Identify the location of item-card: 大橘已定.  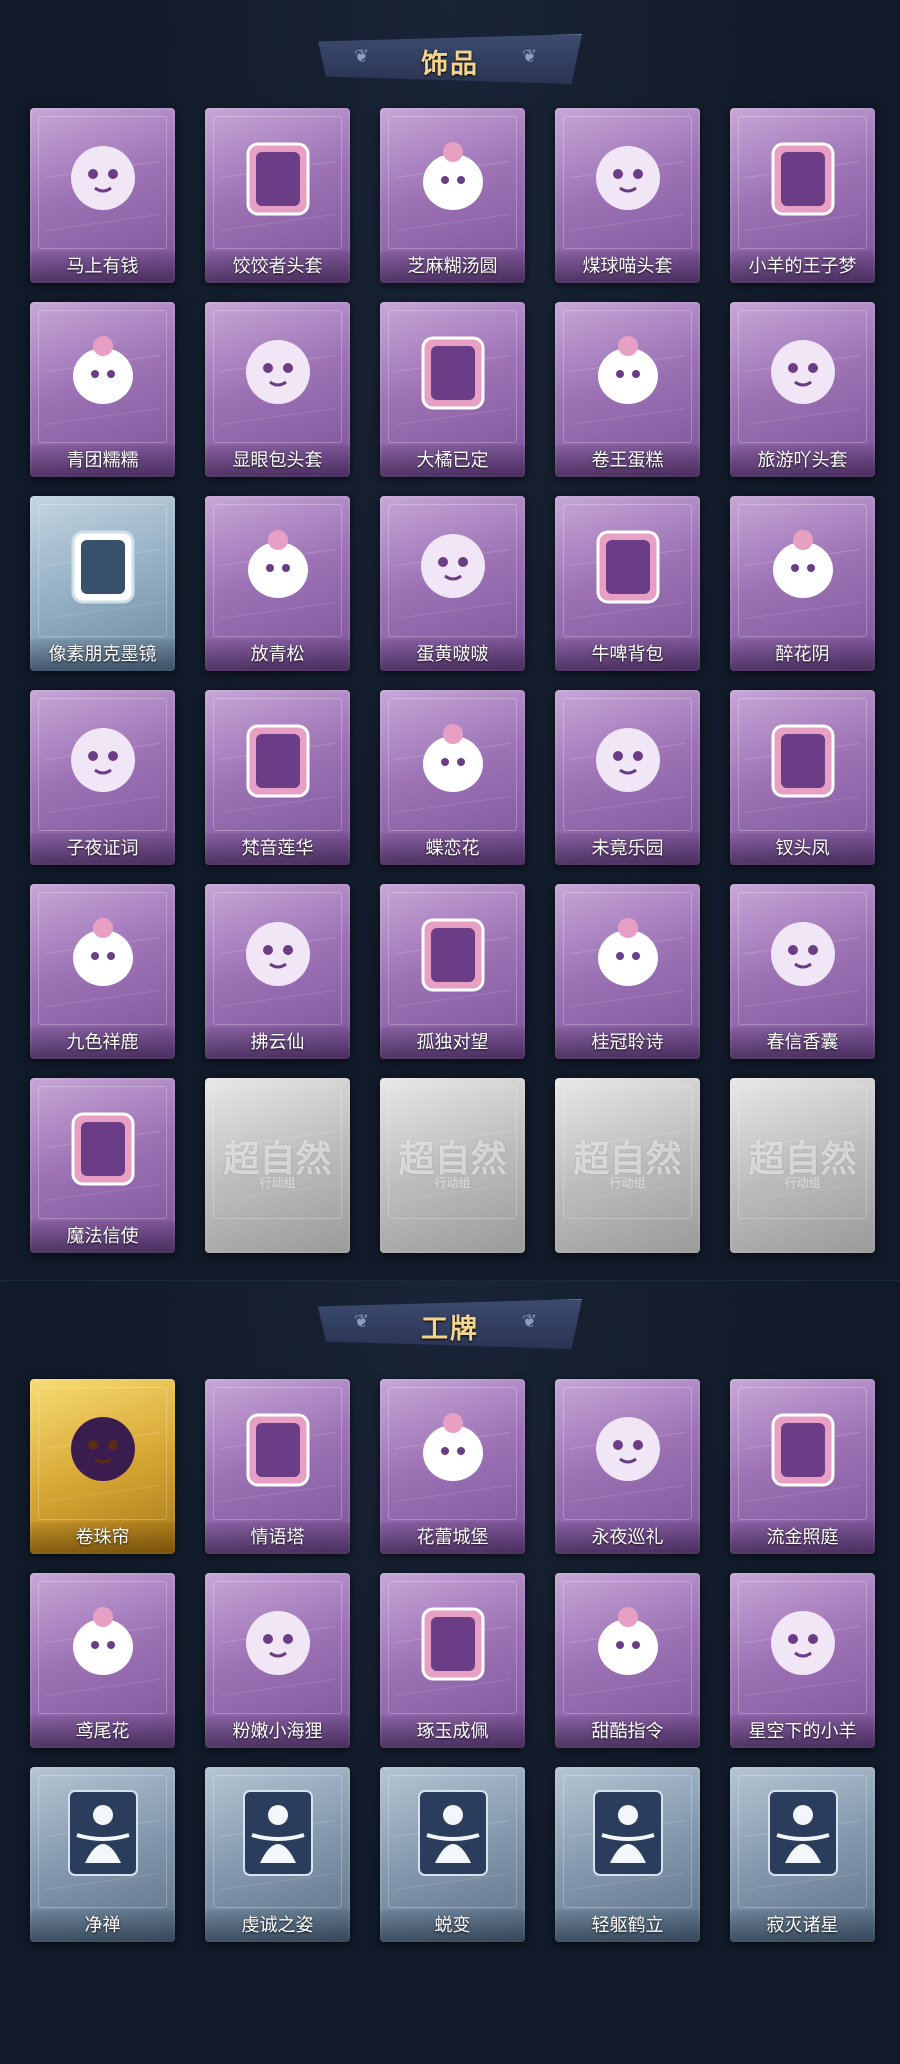
(452, 389).